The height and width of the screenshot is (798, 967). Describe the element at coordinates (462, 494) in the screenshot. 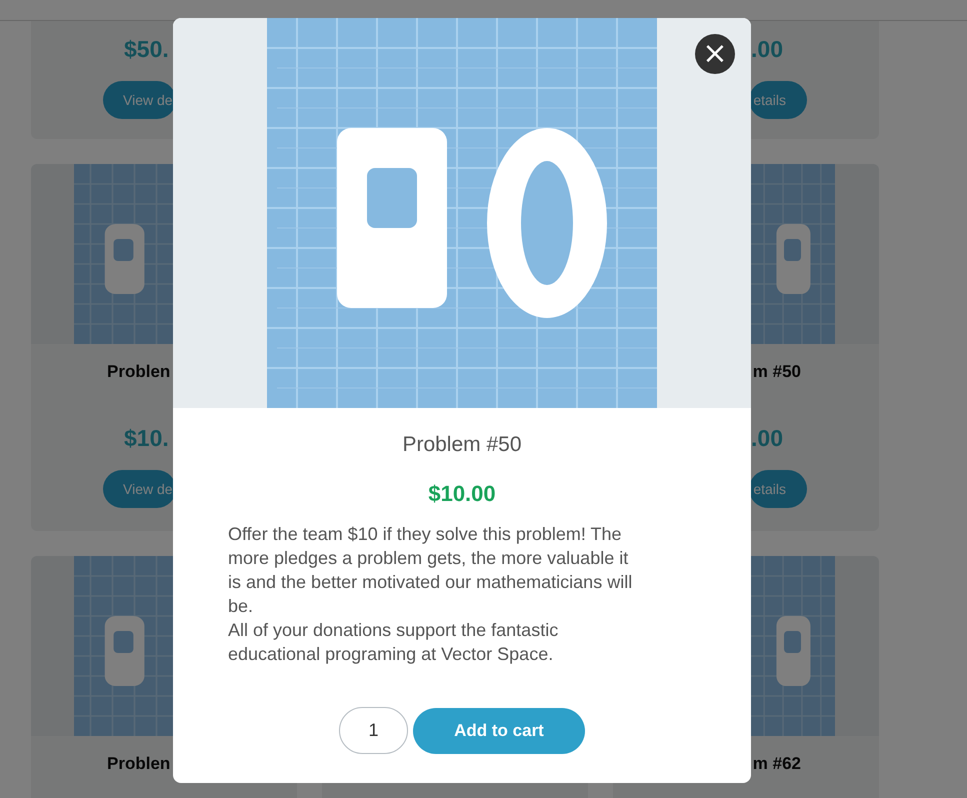

I see `dialog-price: $10.00` at that location.